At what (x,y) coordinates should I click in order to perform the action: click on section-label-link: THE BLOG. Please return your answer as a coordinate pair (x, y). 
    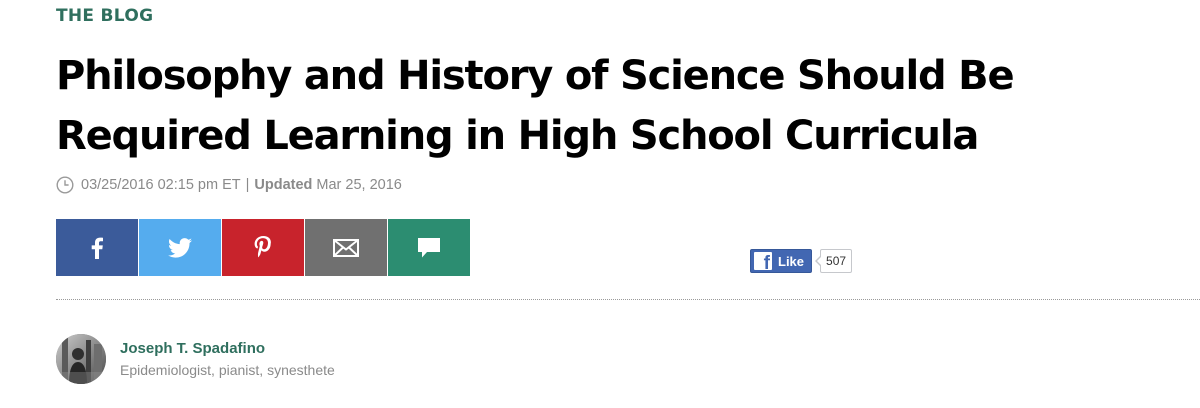
    Looking at the image, I should click on (104, 16).